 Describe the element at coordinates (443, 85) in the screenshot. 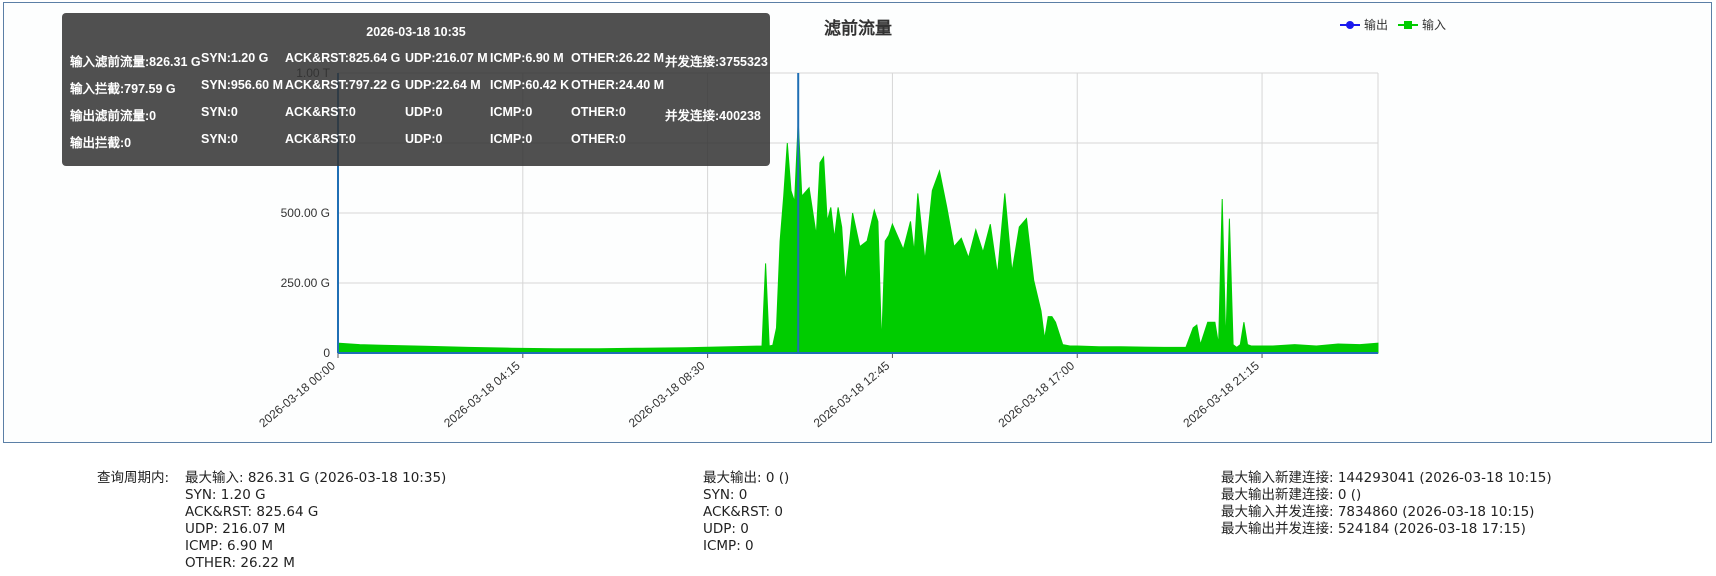

I see `tooltip-cell: UDP:22.64 M` at that location.